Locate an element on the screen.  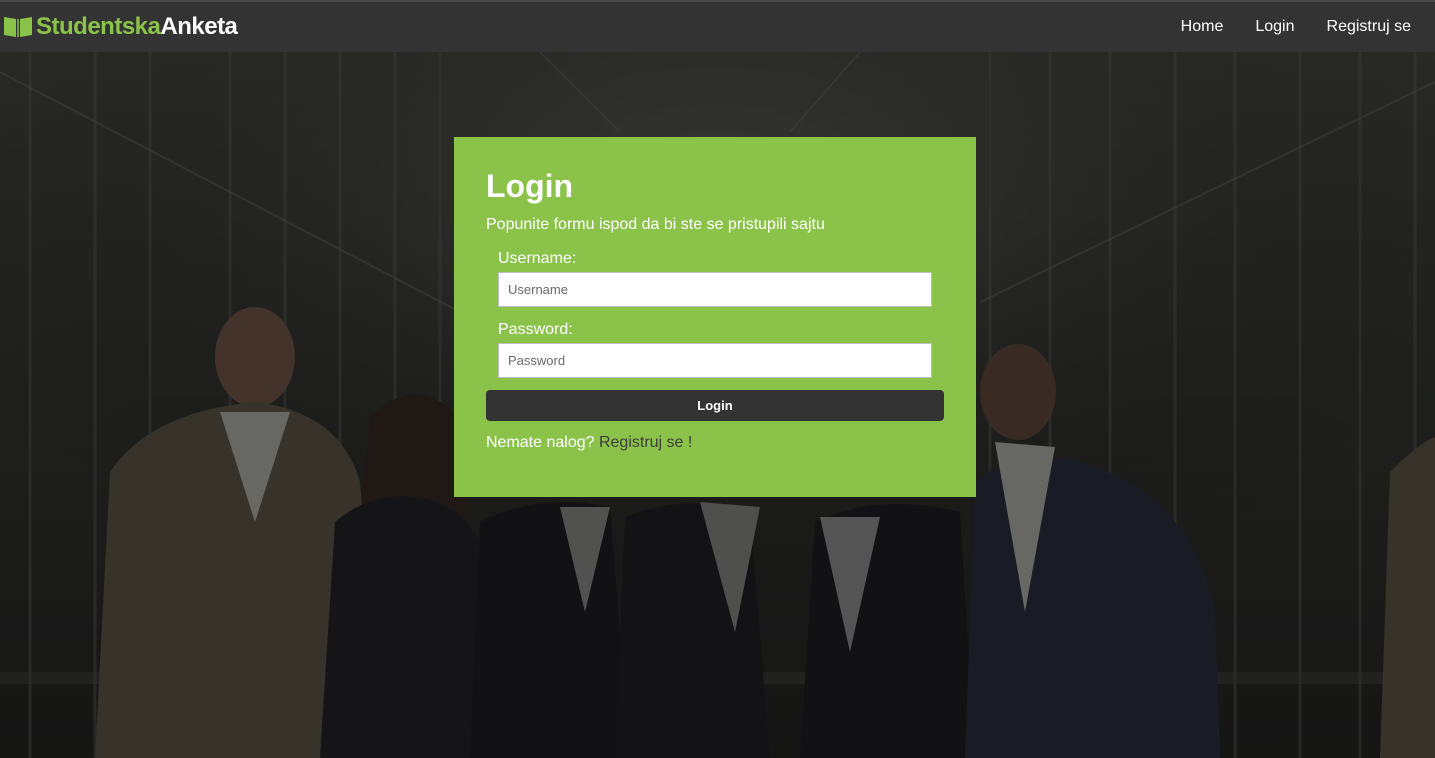
login-button: Login is located at coordinates (715, 405).